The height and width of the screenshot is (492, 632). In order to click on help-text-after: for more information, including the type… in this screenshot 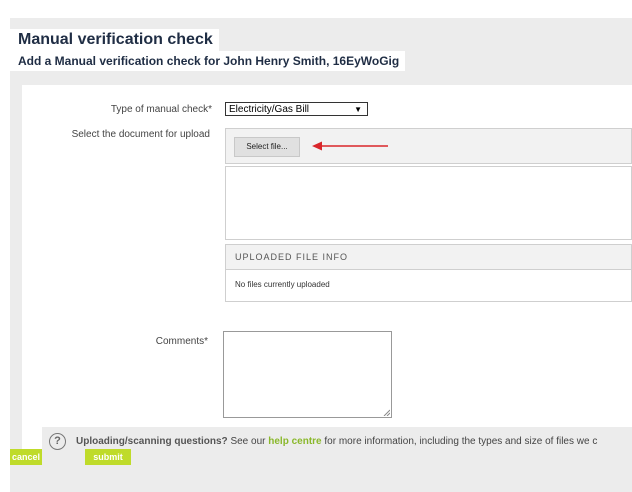, I will do `click(459, 441)`.